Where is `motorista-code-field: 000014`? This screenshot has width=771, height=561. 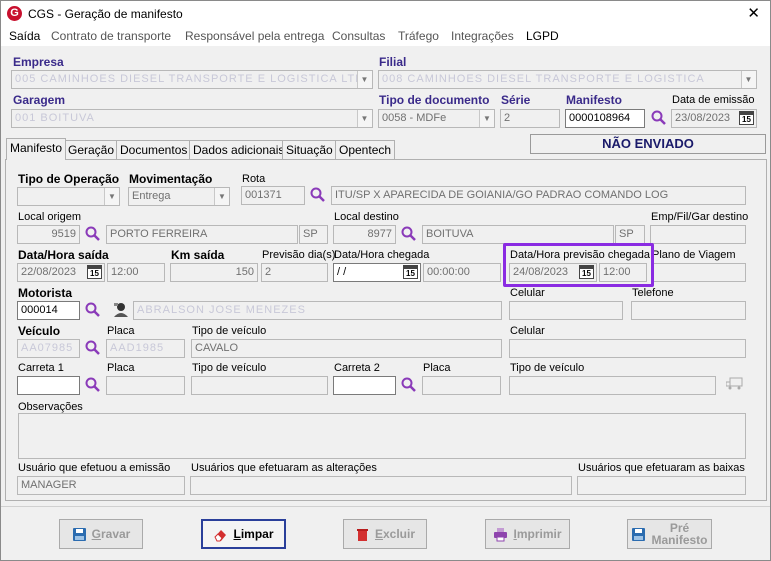
motorista-code-field: 000014 is located at coordinates (48, 310).